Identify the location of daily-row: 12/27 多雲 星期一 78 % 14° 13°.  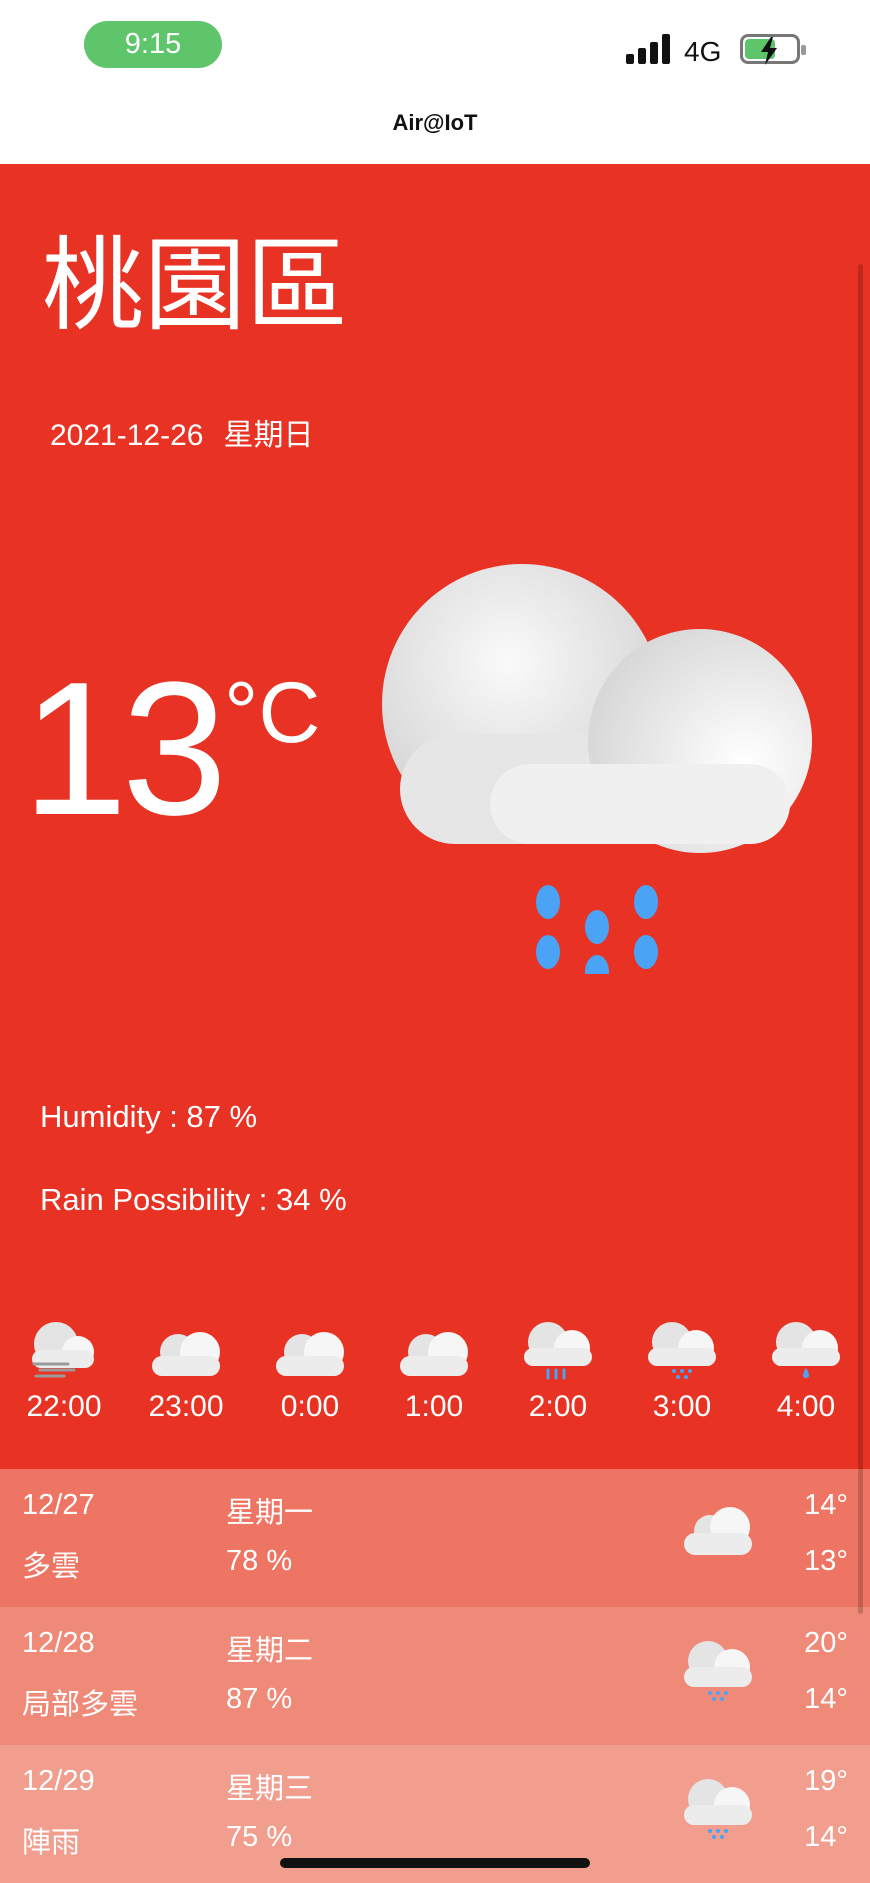
(435, 1538).